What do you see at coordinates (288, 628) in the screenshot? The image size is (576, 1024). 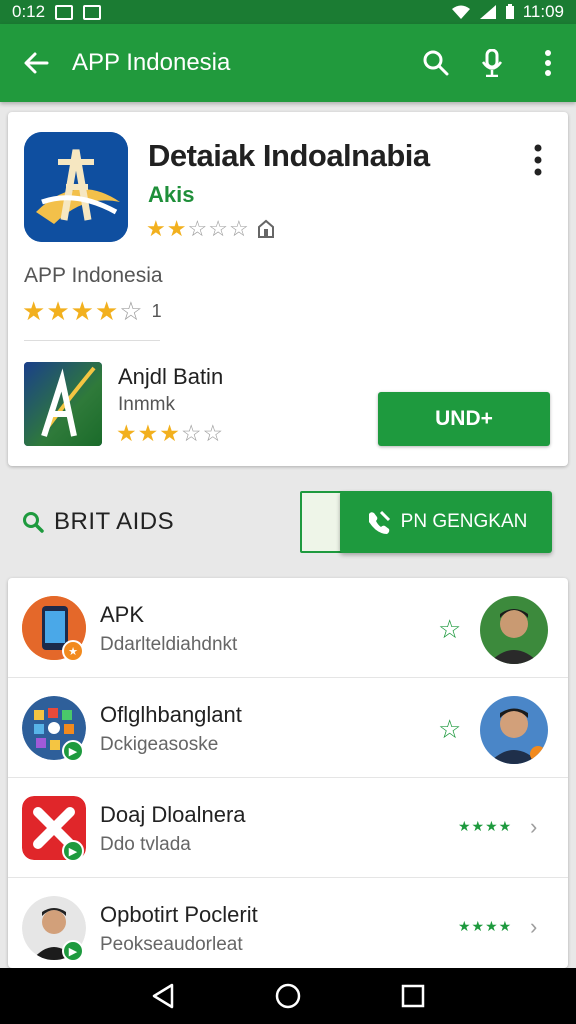 I see `list-item: ★ APK Ddarlteldiahdnkt ☆` at bounding box center [288, 628].